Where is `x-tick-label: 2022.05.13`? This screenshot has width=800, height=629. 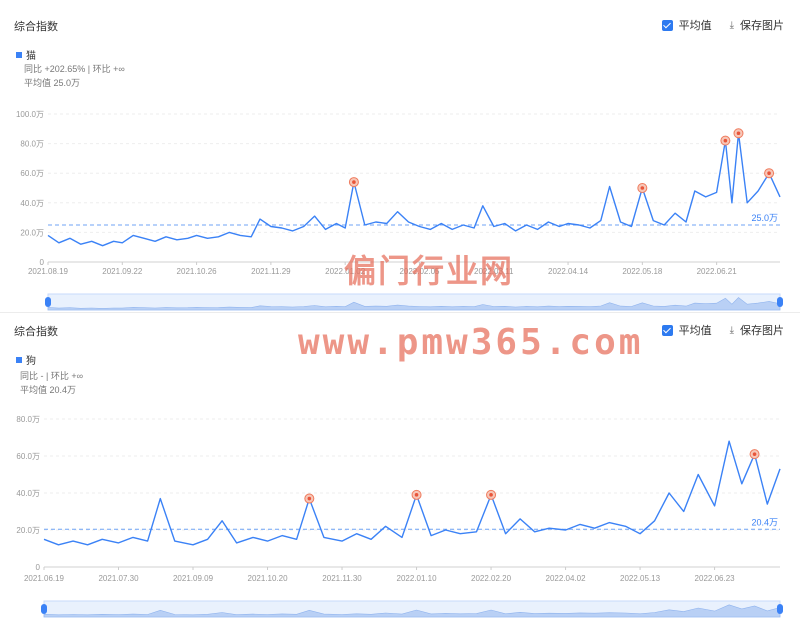
x-tick-label: 2022.05.13 is located at coordinates (640, 578).